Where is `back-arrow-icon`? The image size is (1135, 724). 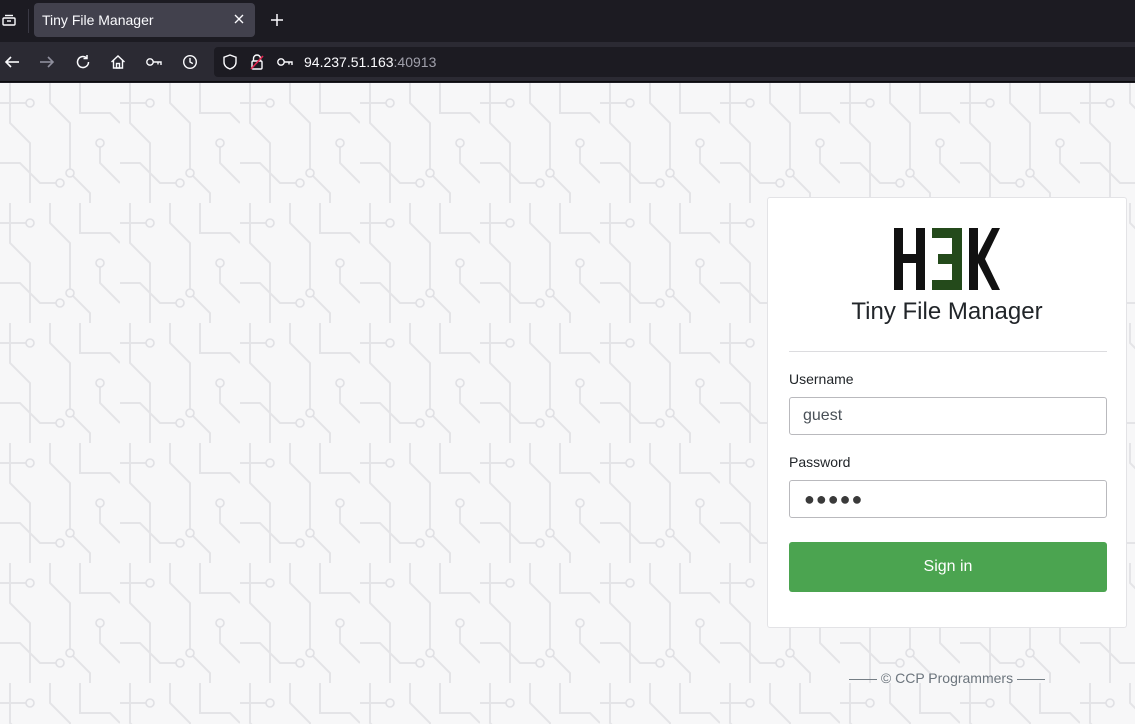
back-arrow-icon is located at coordinates (11, 62).